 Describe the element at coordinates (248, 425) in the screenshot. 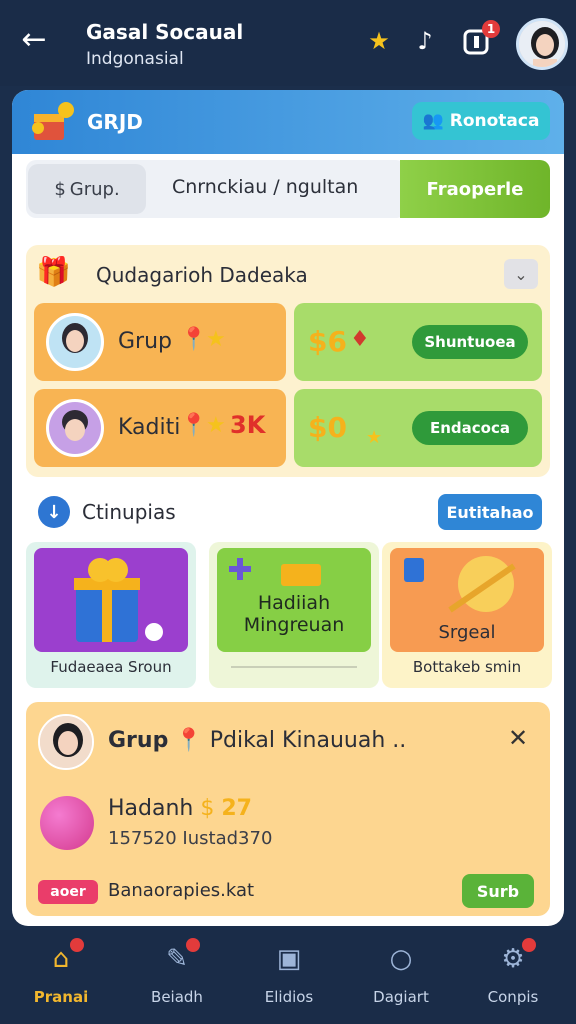

I see `daily-row-highlight: 3K` at that location.